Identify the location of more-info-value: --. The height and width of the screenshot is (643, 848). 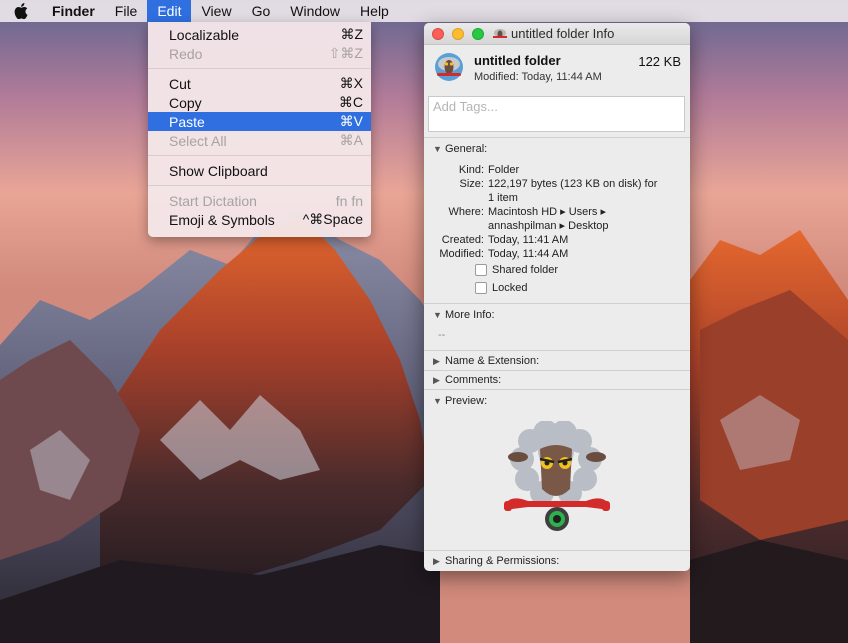
(442, 335).